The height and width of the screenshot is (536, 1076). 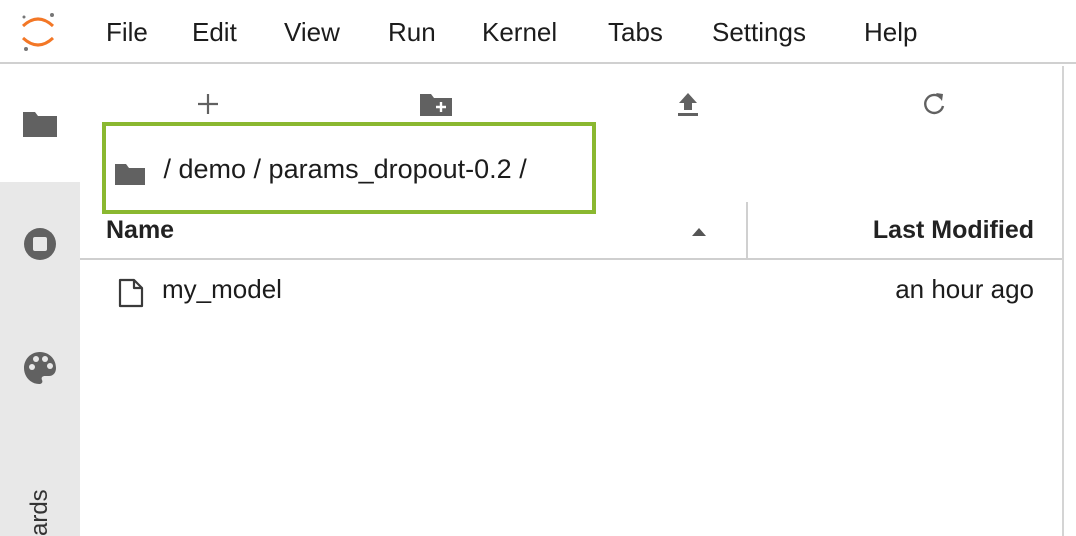 I want to click on upload-button, so click(x=688, y=104).